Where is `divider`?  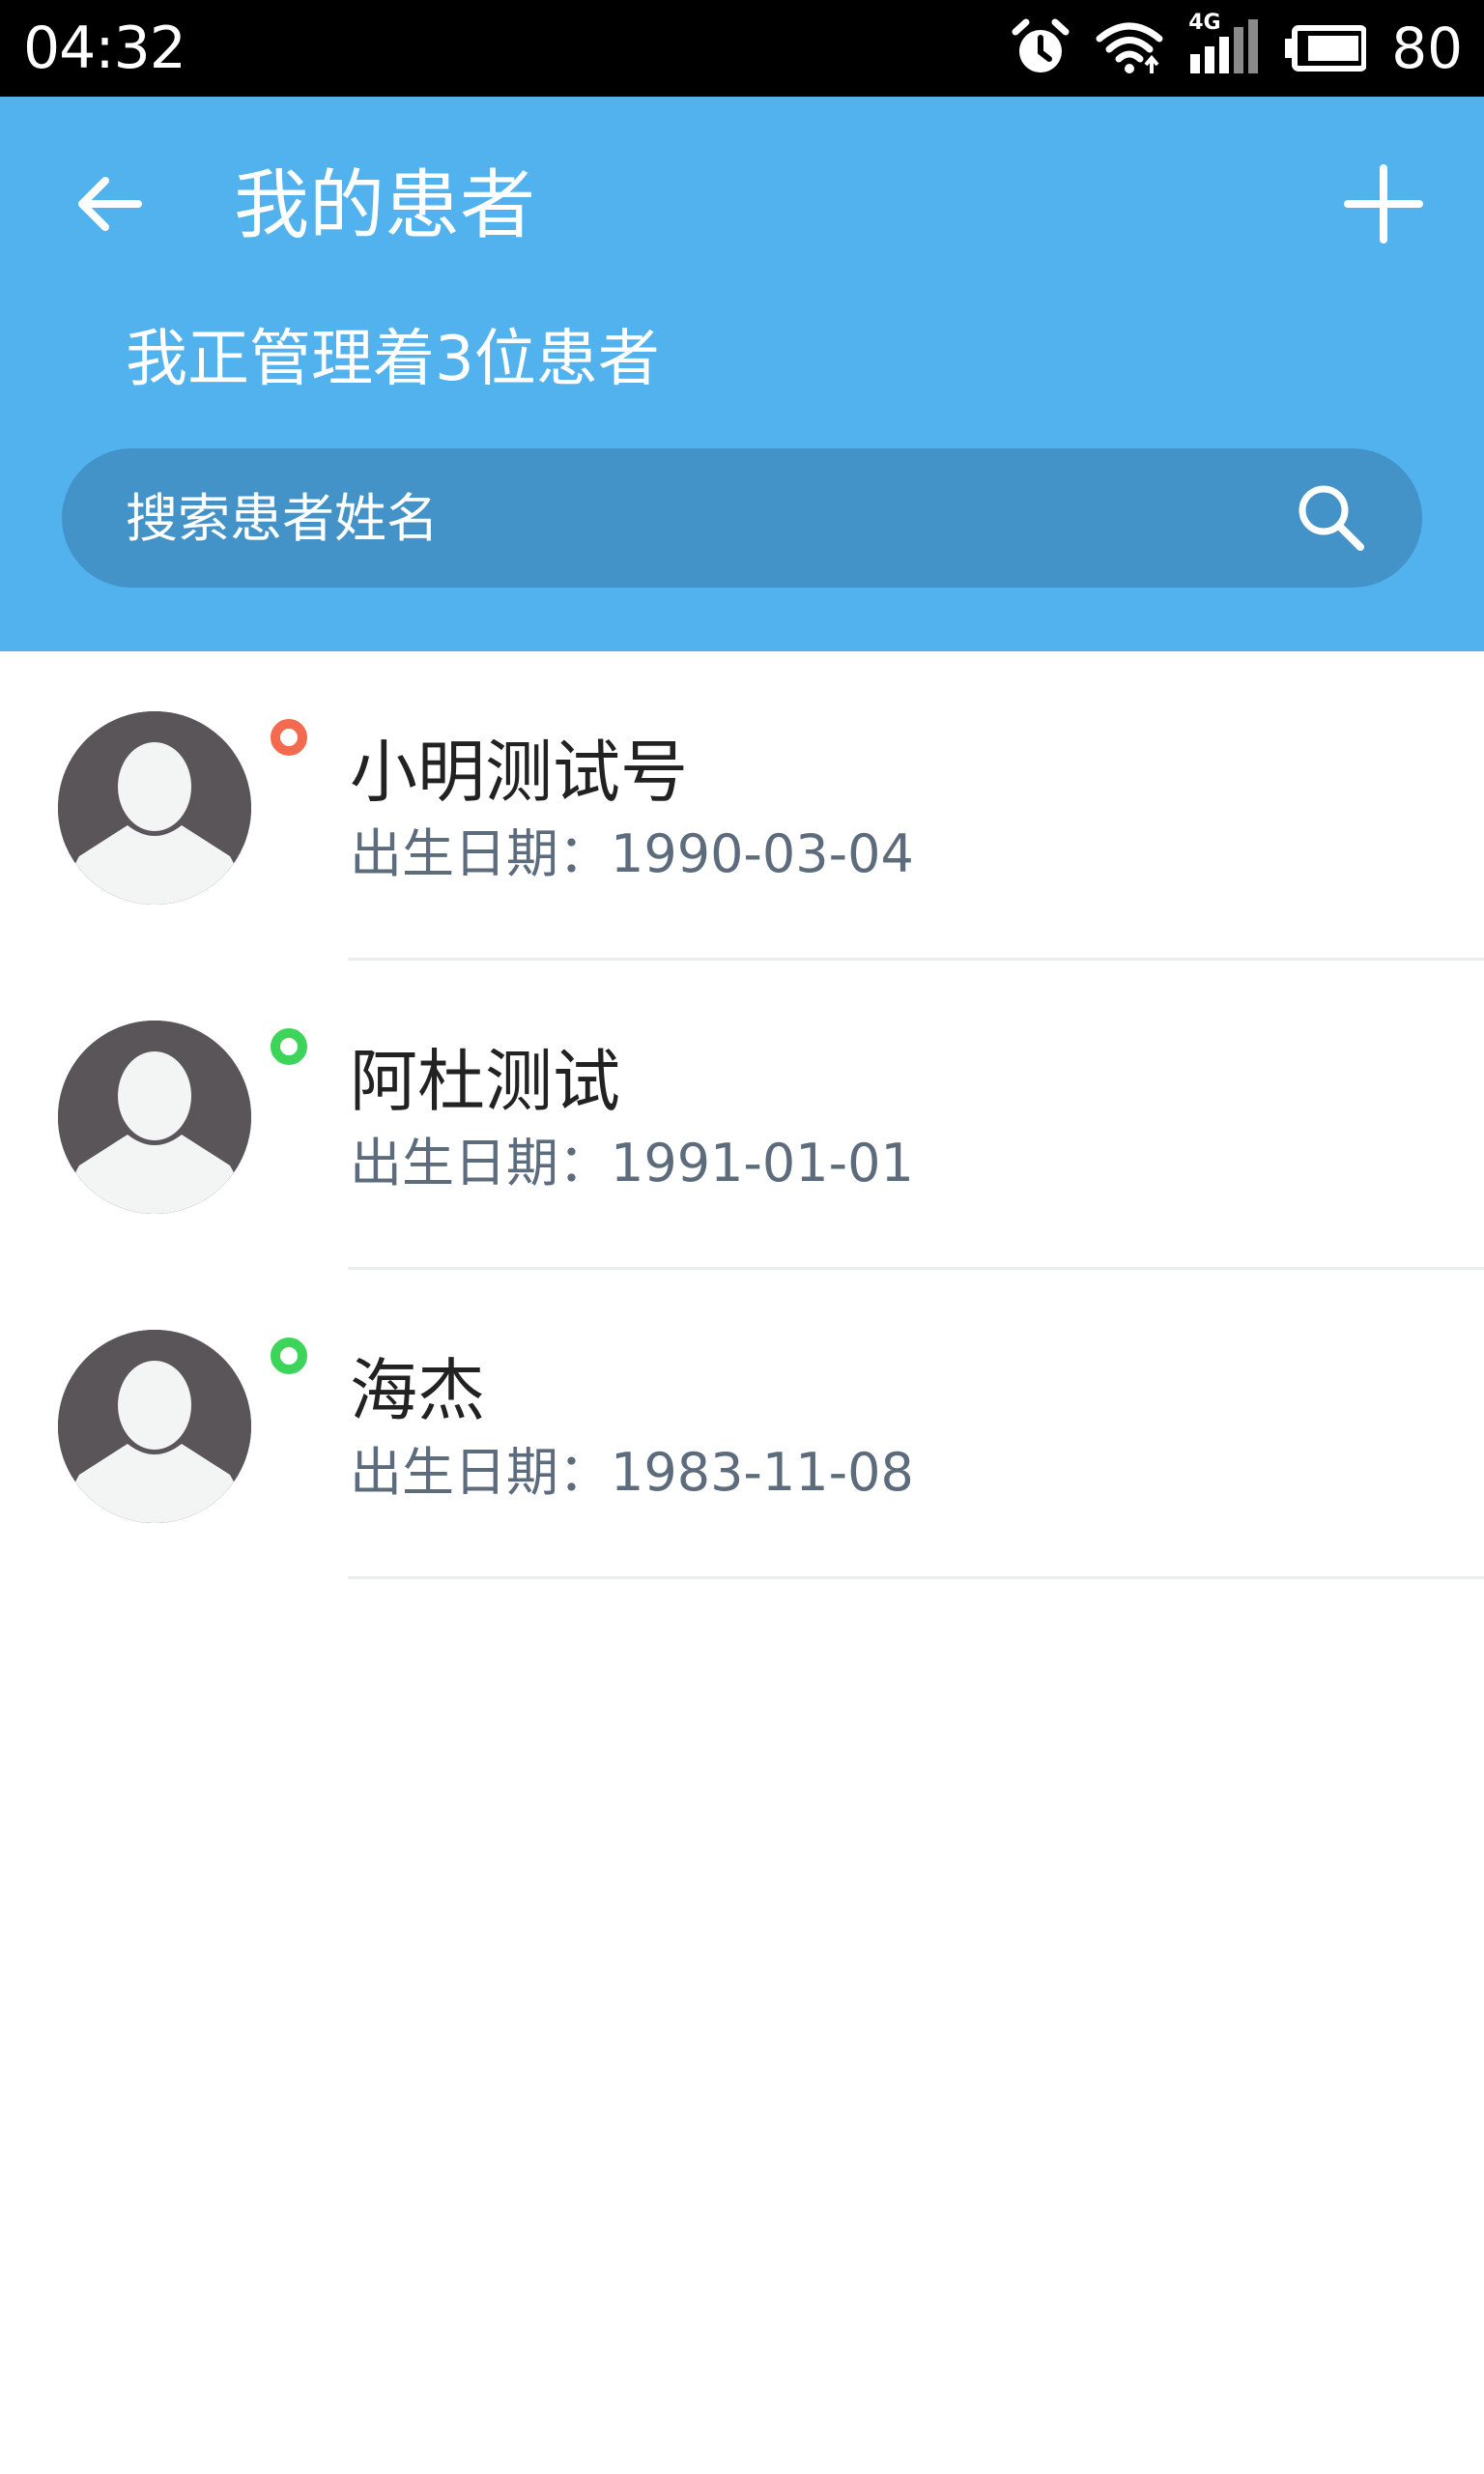 divider is located at coordinates (916, 1578).